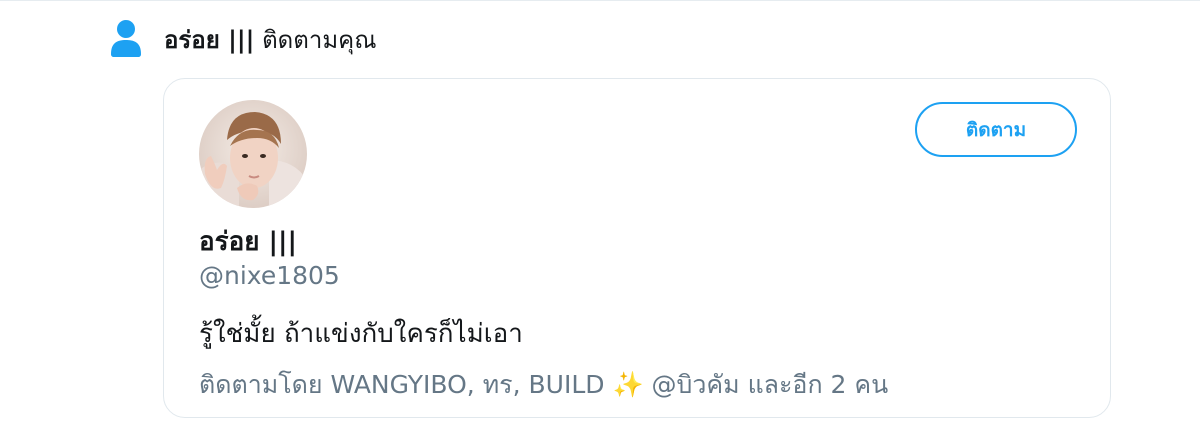 Image resolution: width=1200 pixels, height=423 pixels. Describe the element at coordinates (269, 275) in the screenshot. I see `user-handle: @nixe1805` at that location.